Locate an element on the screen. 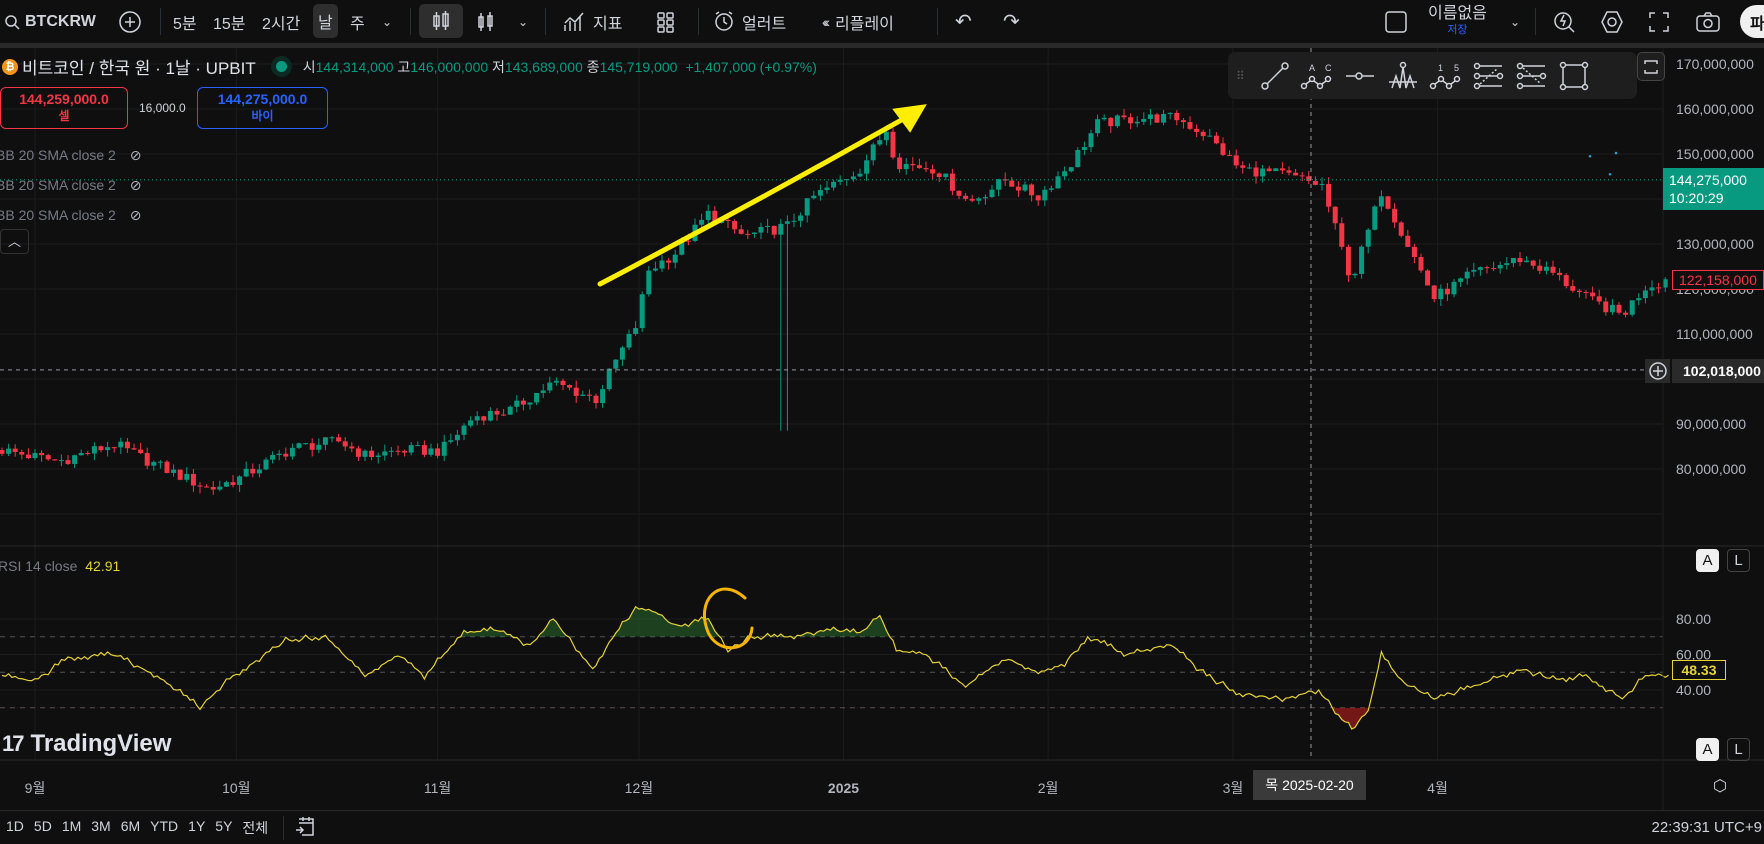 The image size is (1764, 844). layout-select-button is located at coordinates (1396, 21).